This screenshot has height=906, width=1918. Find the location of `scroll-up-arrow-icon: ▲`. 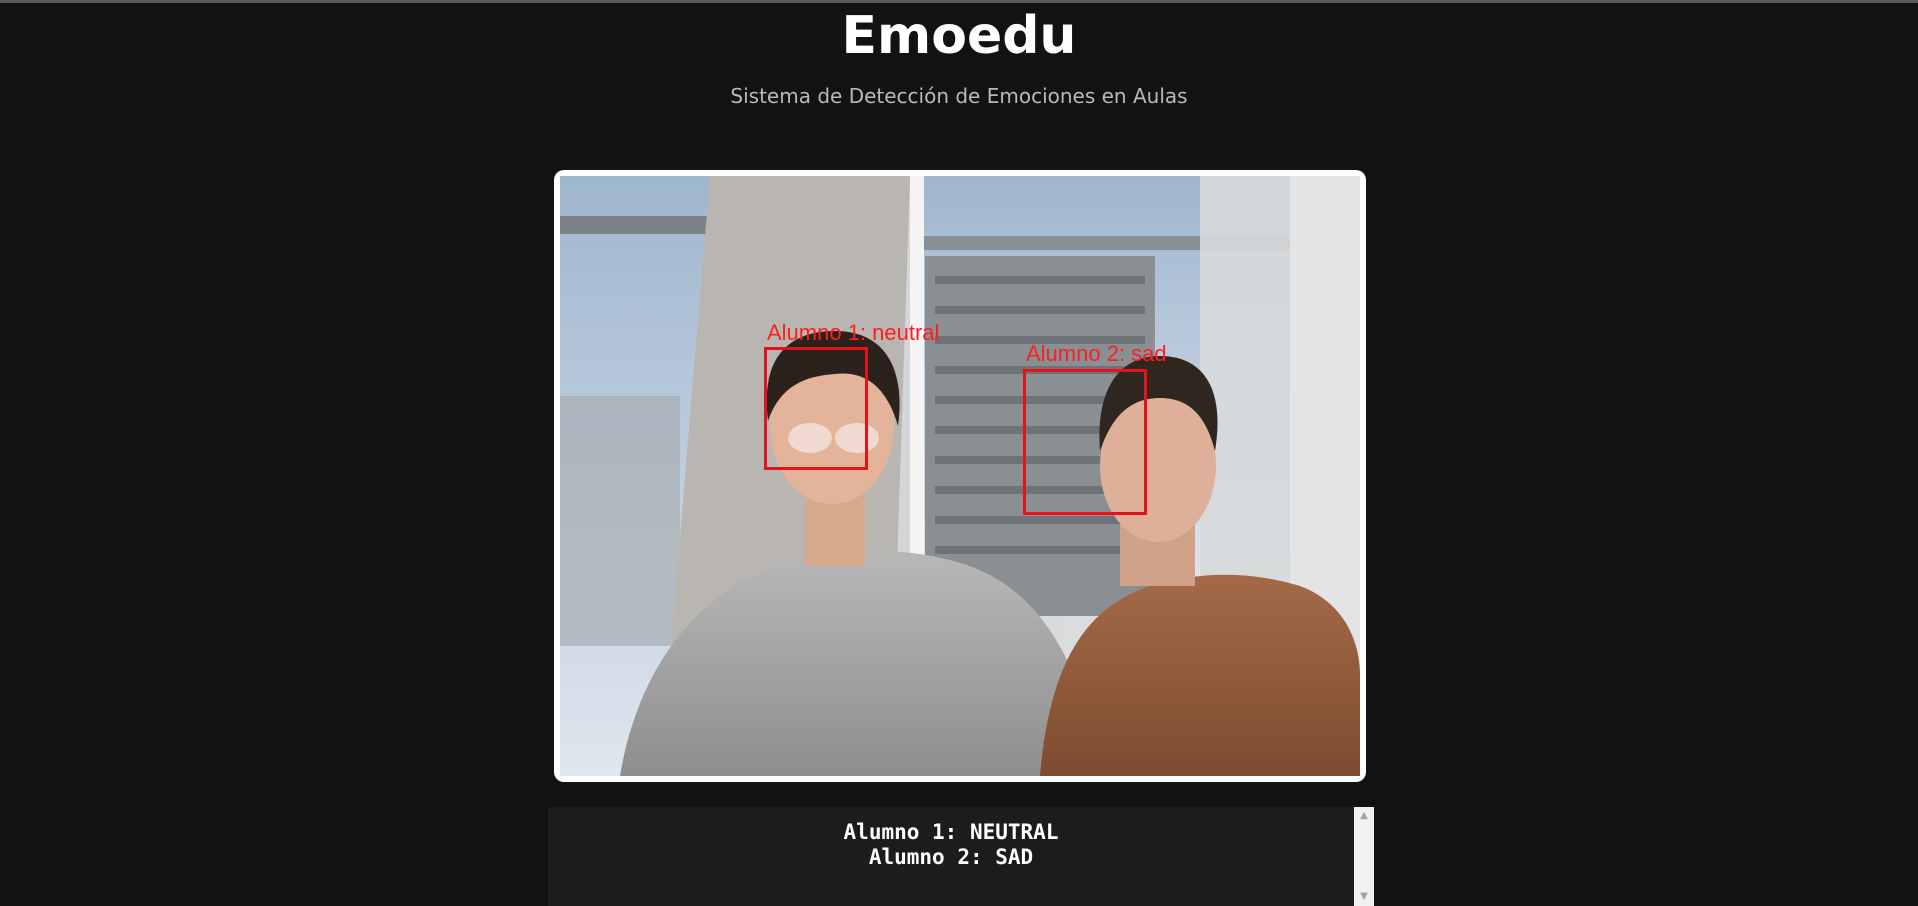

scroll-up-arrow-icon: ▲ is located at coordinates (1364, 816).